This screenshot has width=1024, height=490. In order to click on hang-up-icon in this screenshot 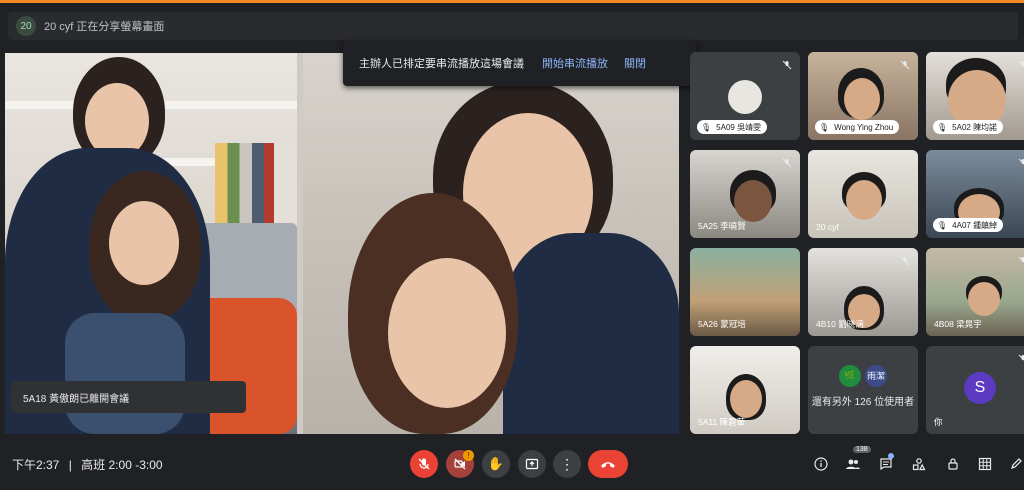, I will do `click(608, 465)`.